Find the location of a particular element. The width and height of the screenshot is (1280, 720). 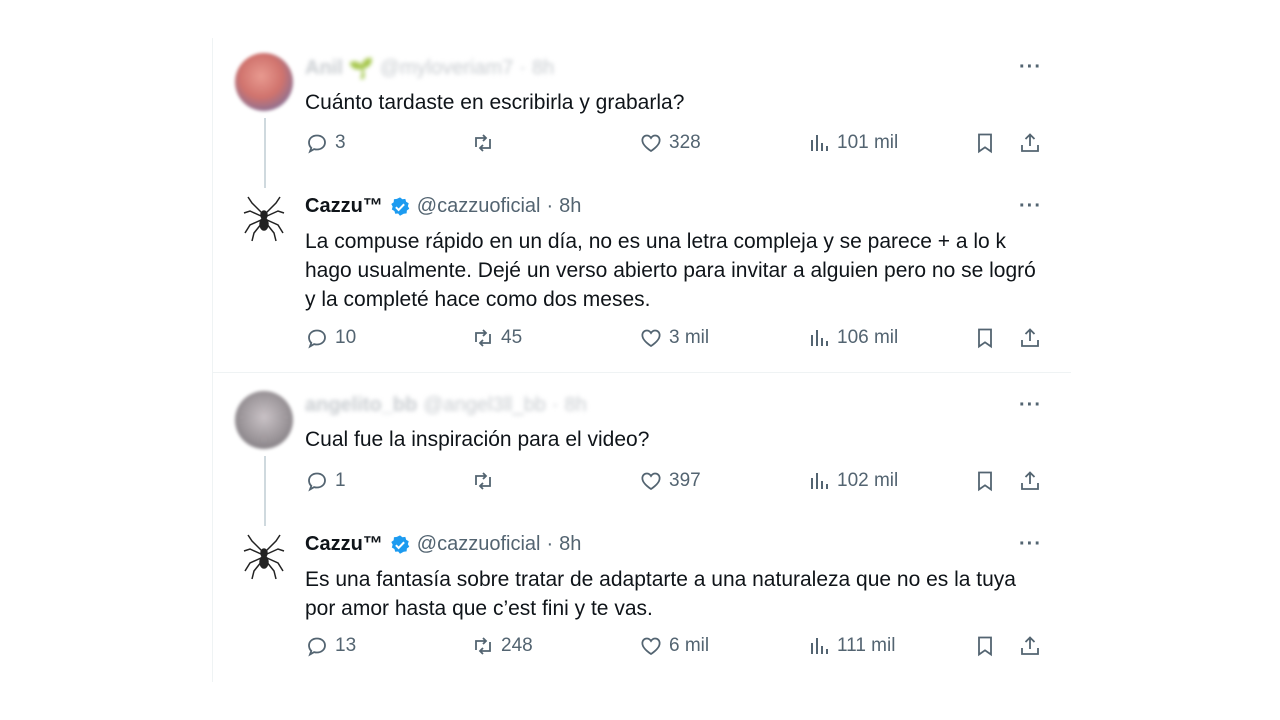

like-button: 6 mil is located at coordinates (674, 646).